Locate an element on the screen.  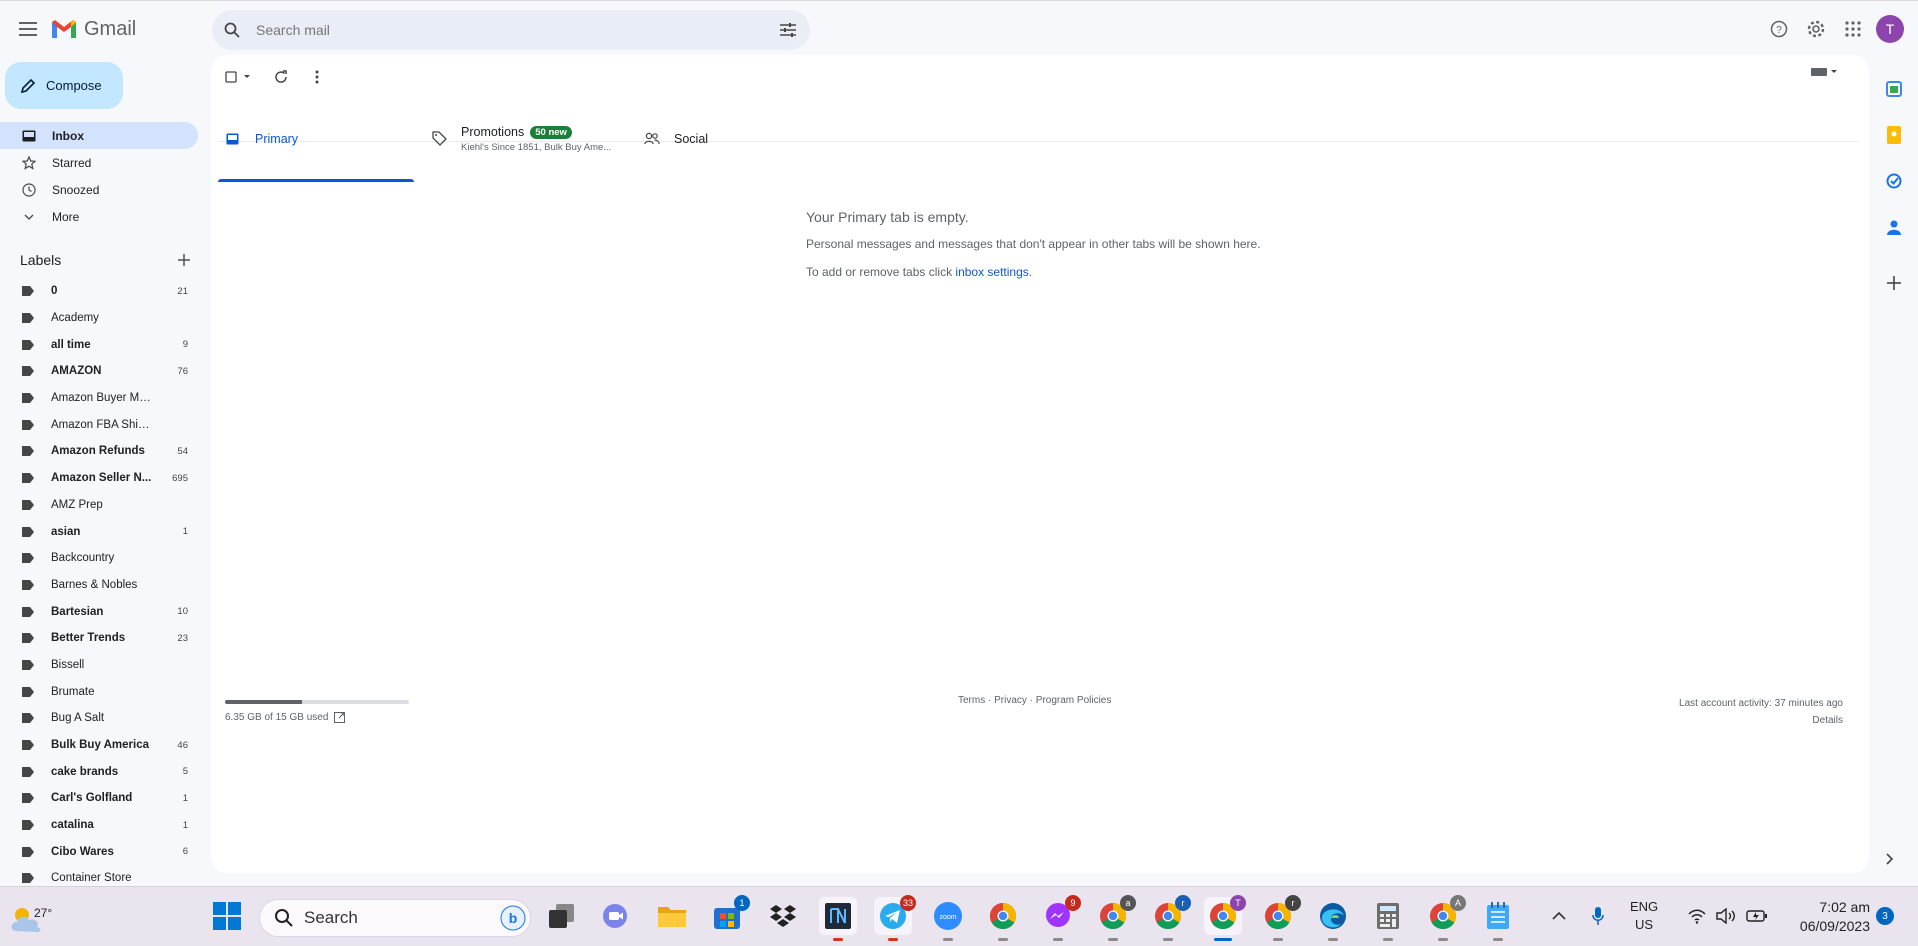
search-input is located at coordinates (496, 30).